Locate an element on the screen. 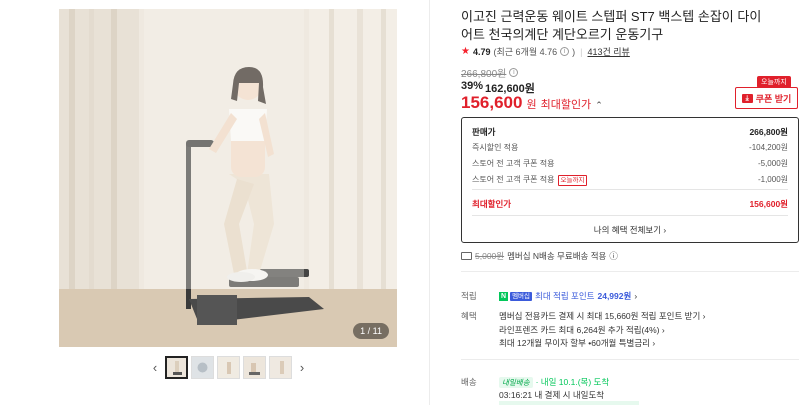 The image size is (800, 405). rating-recent: (최근 6개월 4.76 is located at coordinates (525, 52).